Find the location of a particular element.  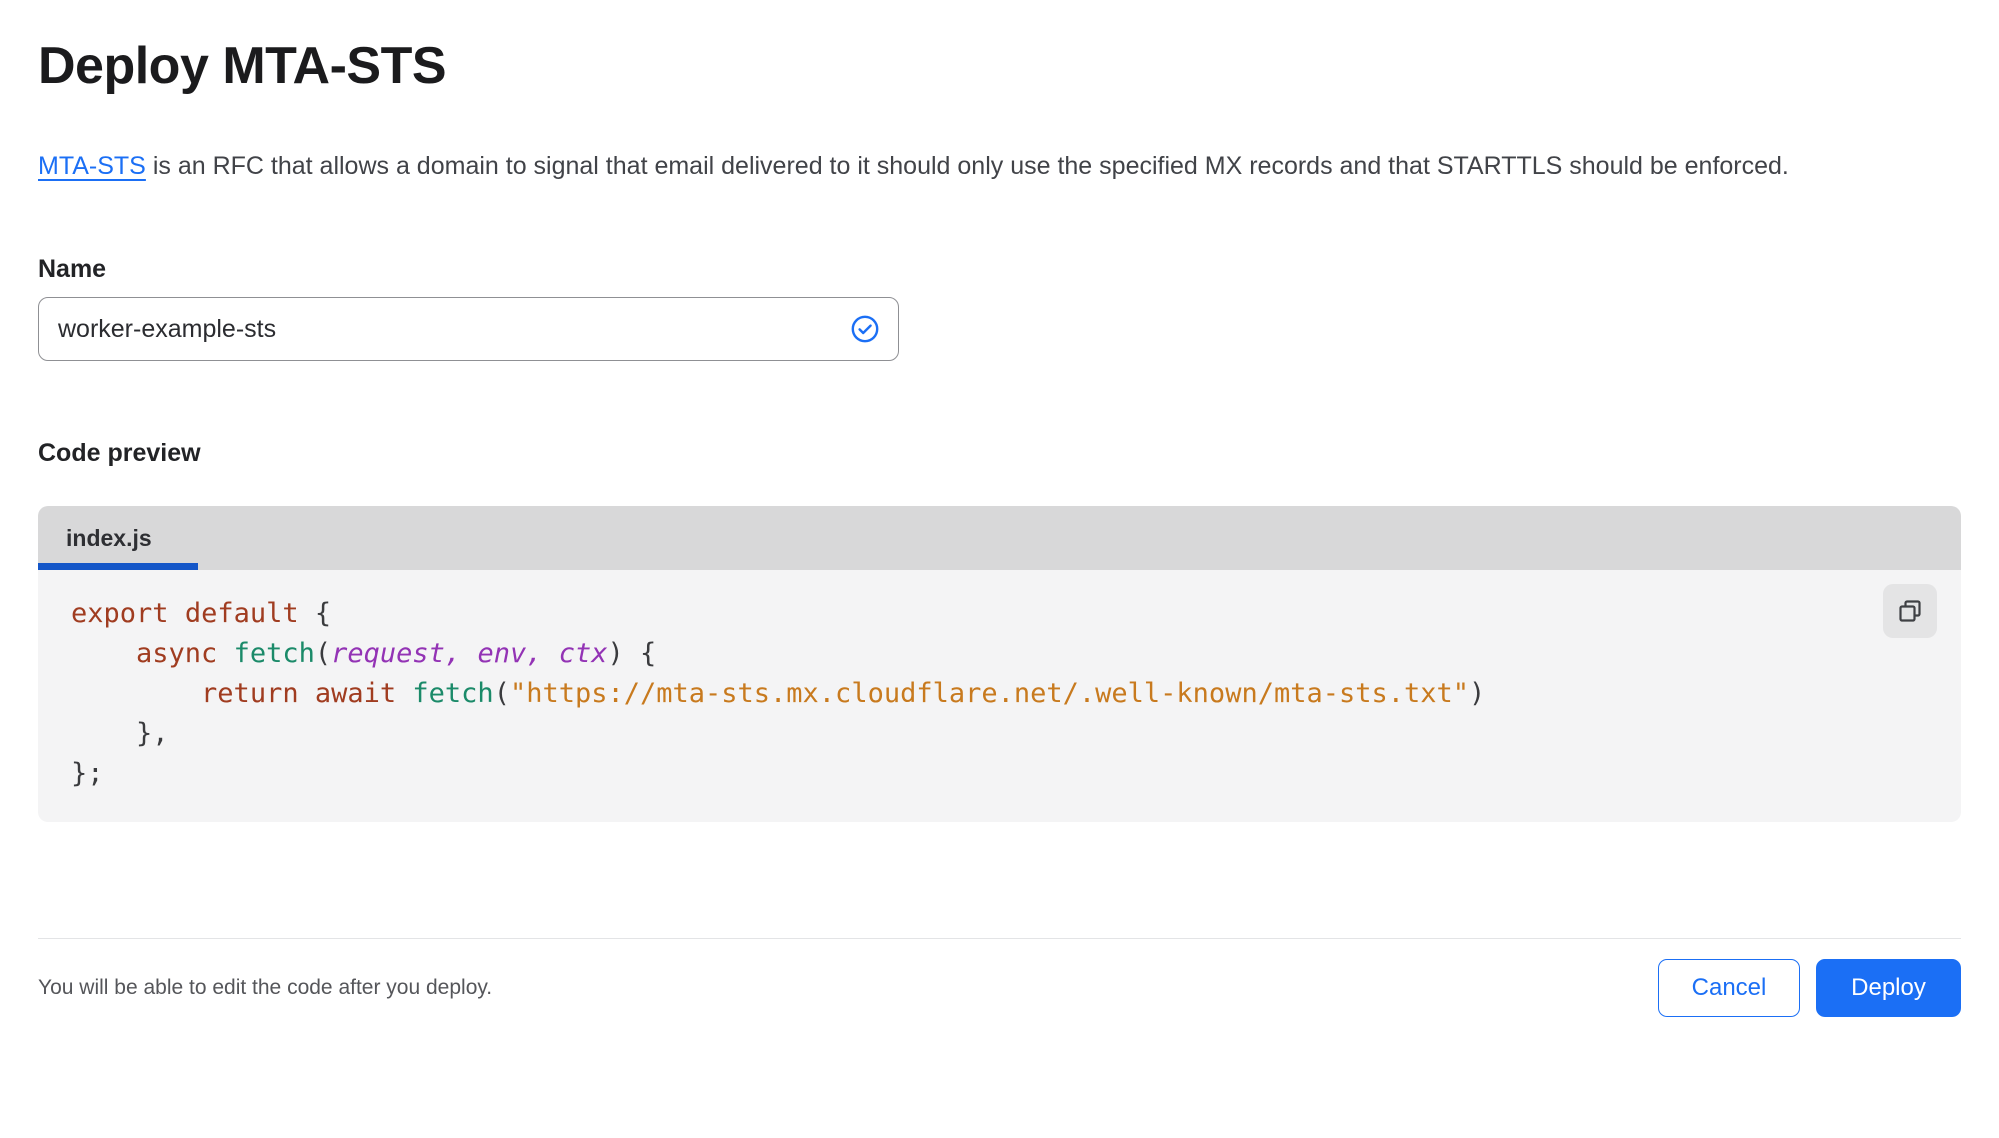

mta-sts-link: MTA-STS is located at coordinates (92, 166).